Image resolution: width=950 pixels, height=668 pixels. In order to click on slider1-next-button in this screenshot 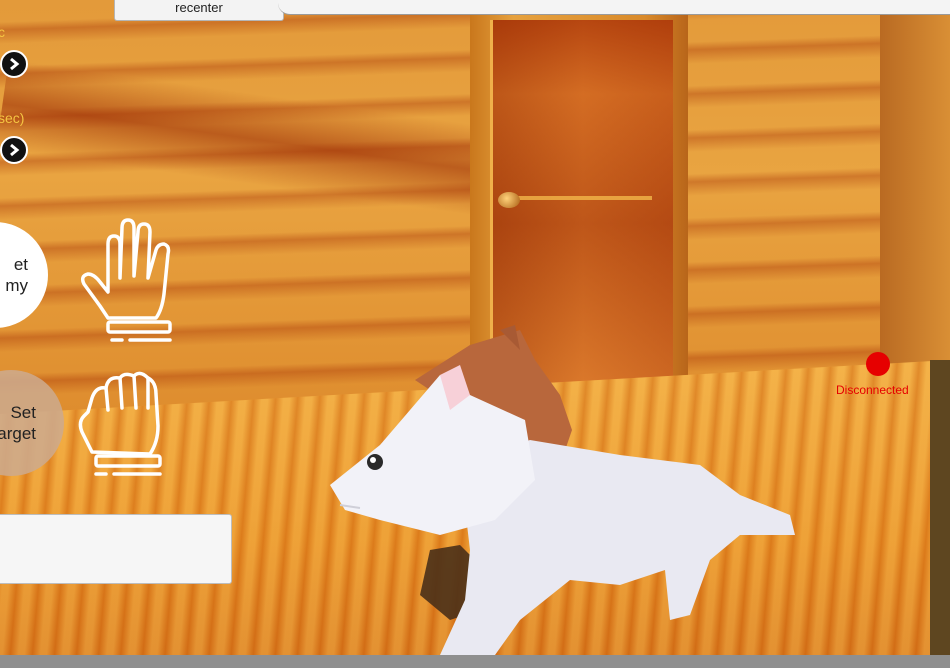, I will do `click(14, 64)`.